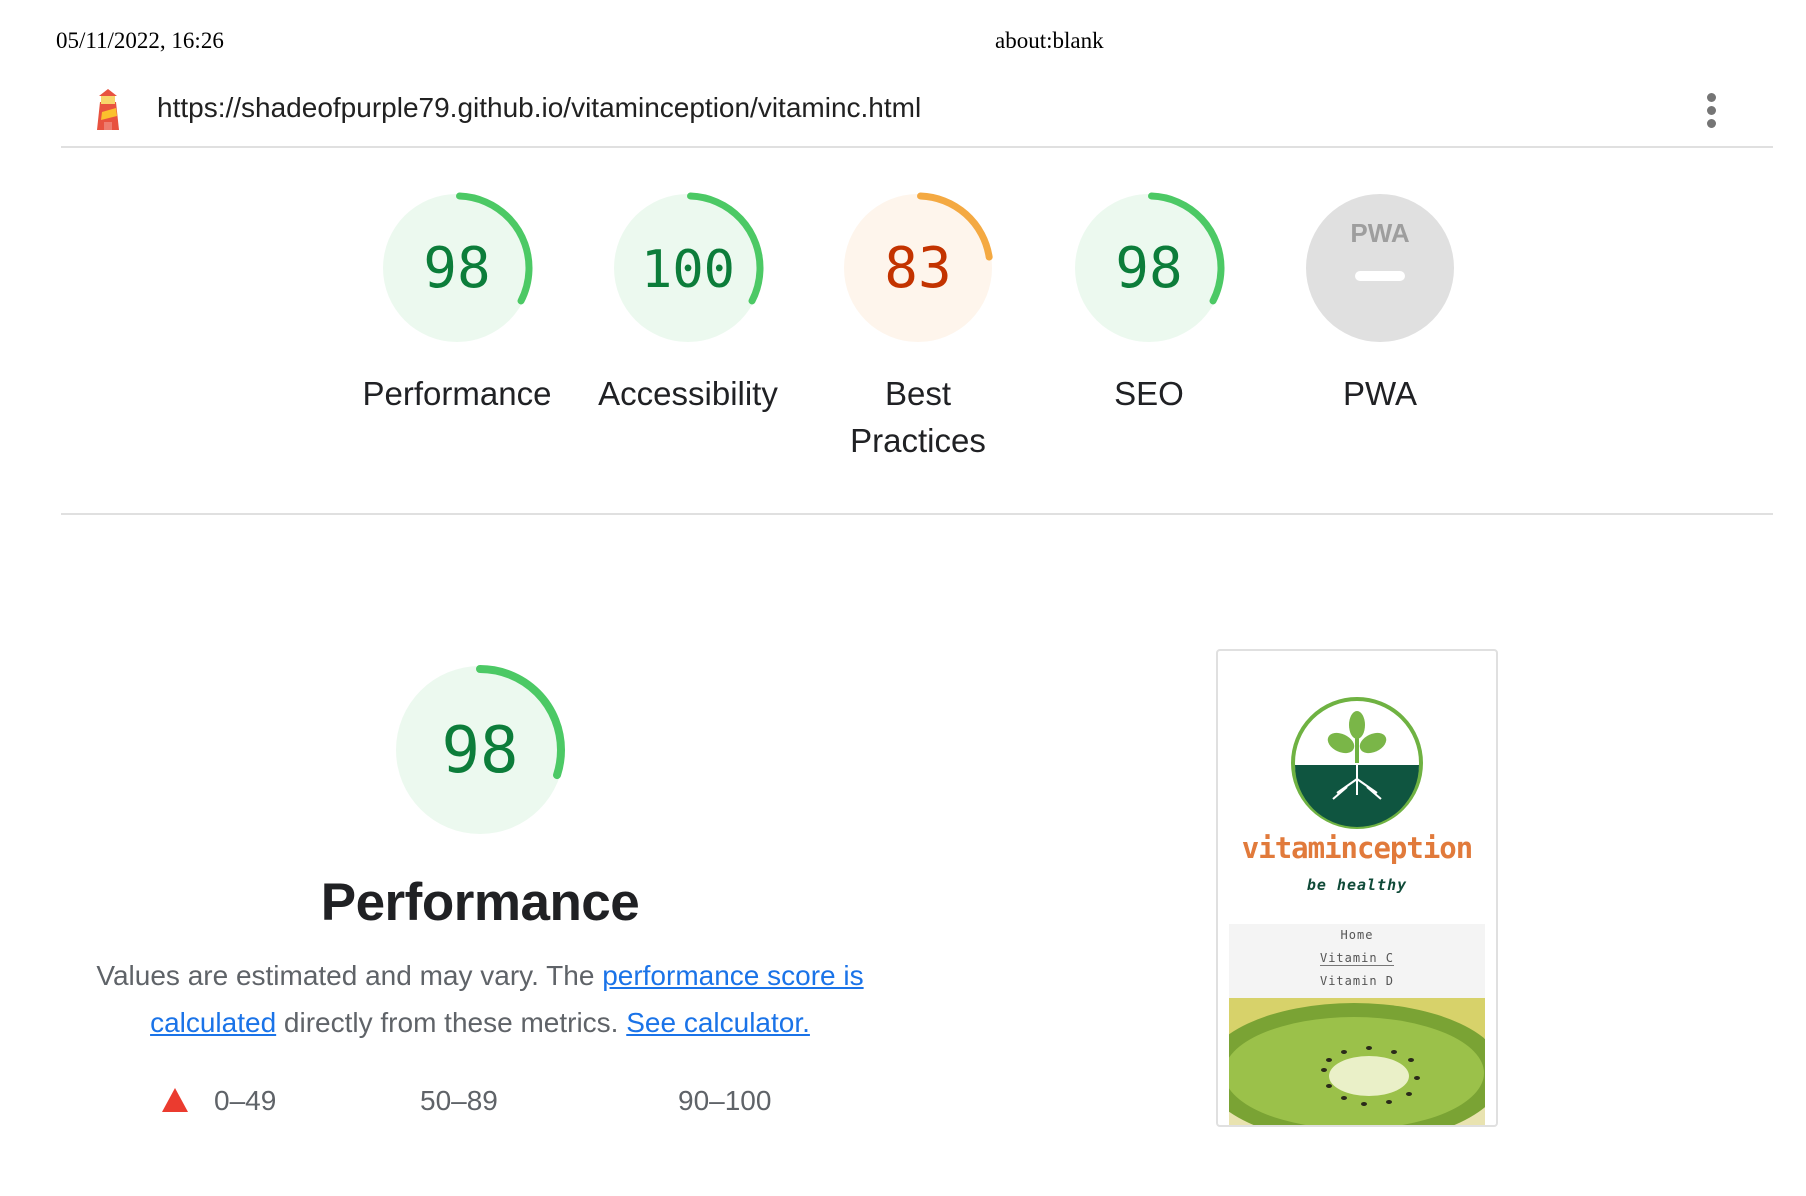  I want to click on gauge-score: 83, so click(917, 268).